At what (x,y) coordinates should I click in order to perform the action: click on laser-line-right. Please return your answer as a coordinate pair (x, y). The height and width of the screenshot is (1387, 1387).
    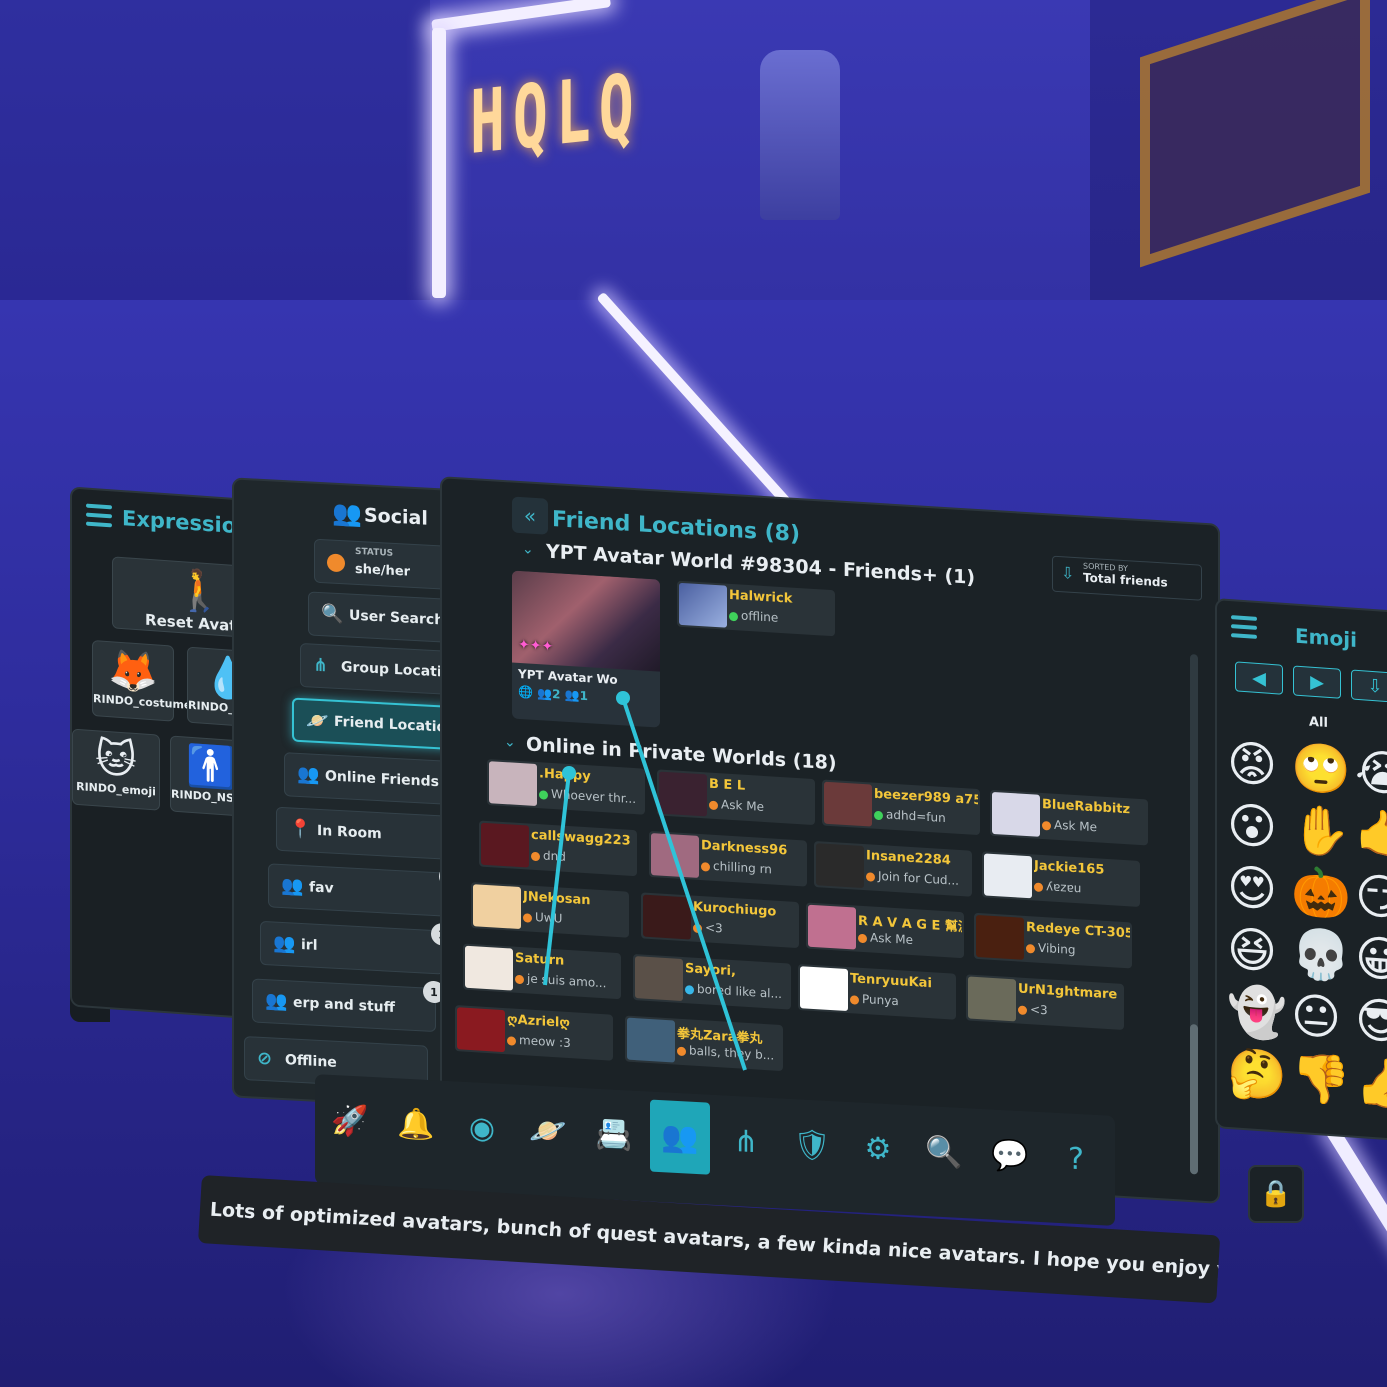
    Looking at the image, I should click on (684, 884).